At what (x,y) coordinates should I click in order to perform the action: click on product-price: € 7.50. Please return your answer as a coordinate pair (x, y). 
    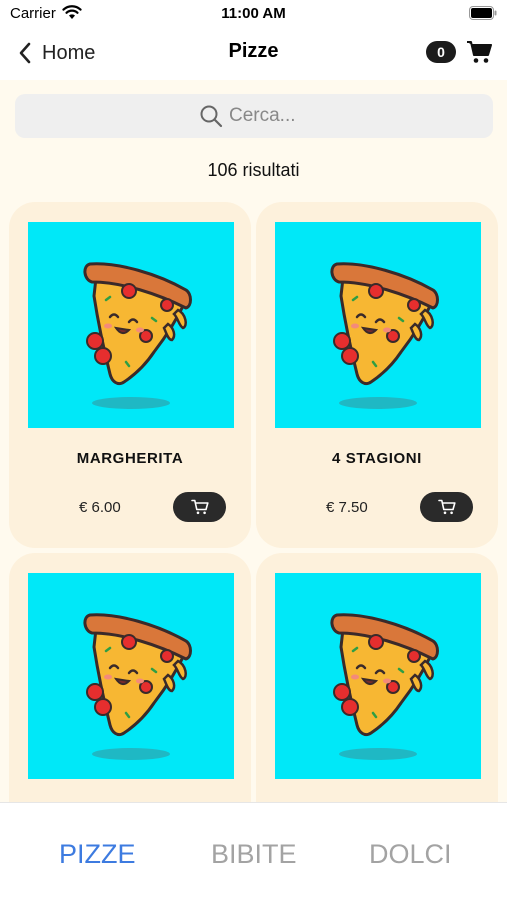
    Looking at the image, I should click on (347, 507).